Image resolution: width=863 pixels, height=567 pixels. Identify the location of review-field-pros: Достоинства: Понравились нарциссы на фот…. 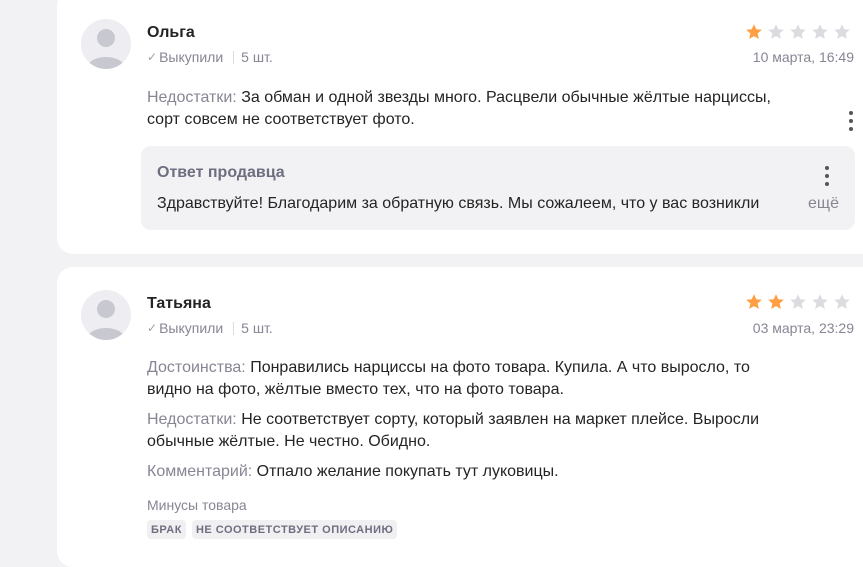
(477, 379).